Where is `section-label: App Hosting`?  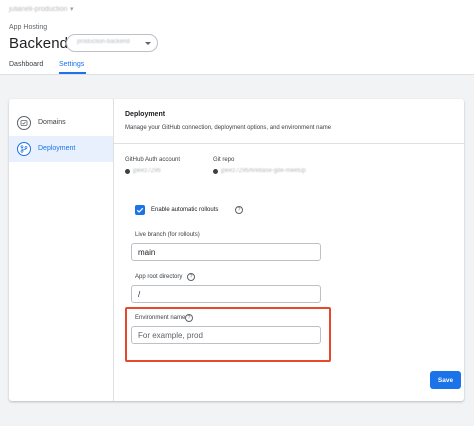
section-label: App Hosting is located at coordinates (28, 27).